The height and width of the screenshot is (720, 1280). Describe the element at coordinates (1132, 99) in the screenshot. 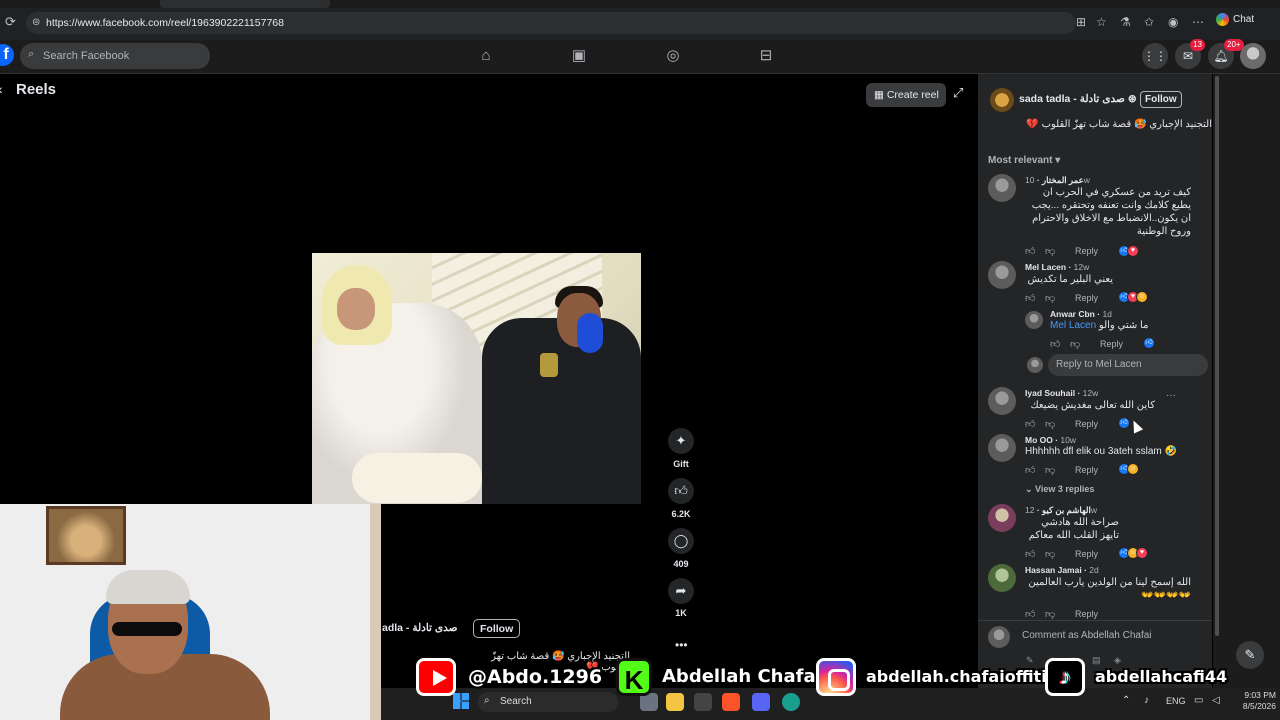

I see `verified-icon: ⊛` at that location.